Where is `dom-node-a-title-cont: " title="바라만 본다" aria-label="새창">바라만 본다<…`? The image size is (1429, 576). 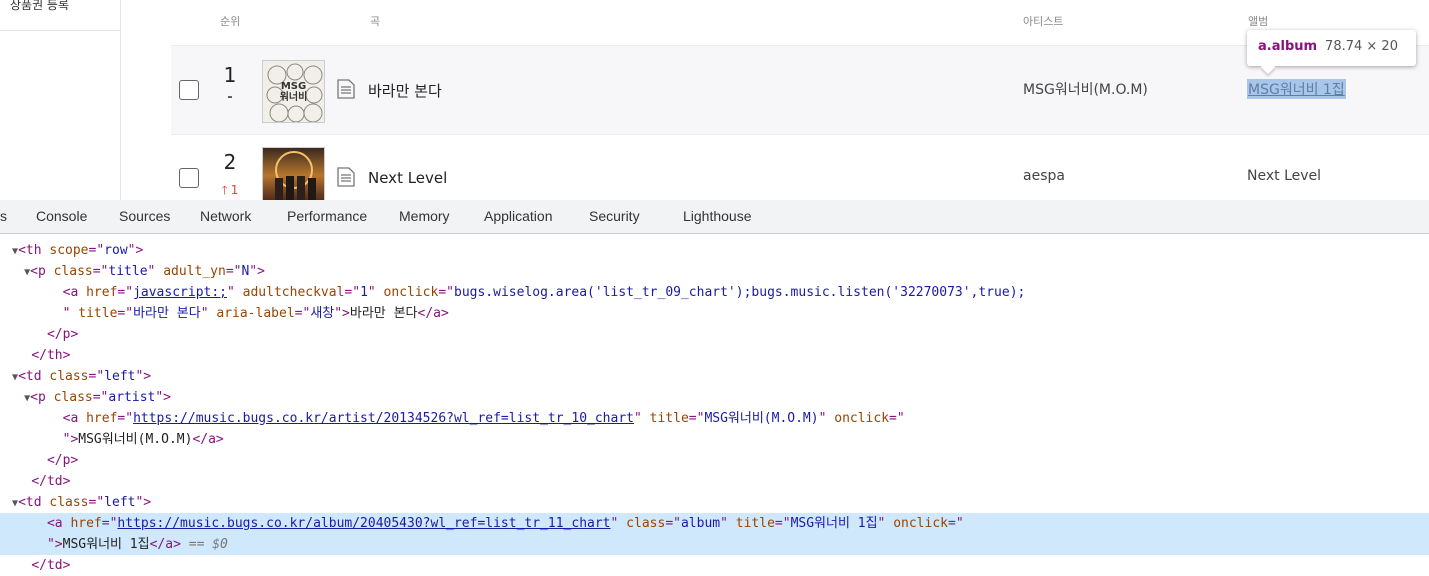 dom-node-a-title-cont: " title="바라만 본다" aria-label="새창">바라만 본다<… is located at coordinates (714, 313).